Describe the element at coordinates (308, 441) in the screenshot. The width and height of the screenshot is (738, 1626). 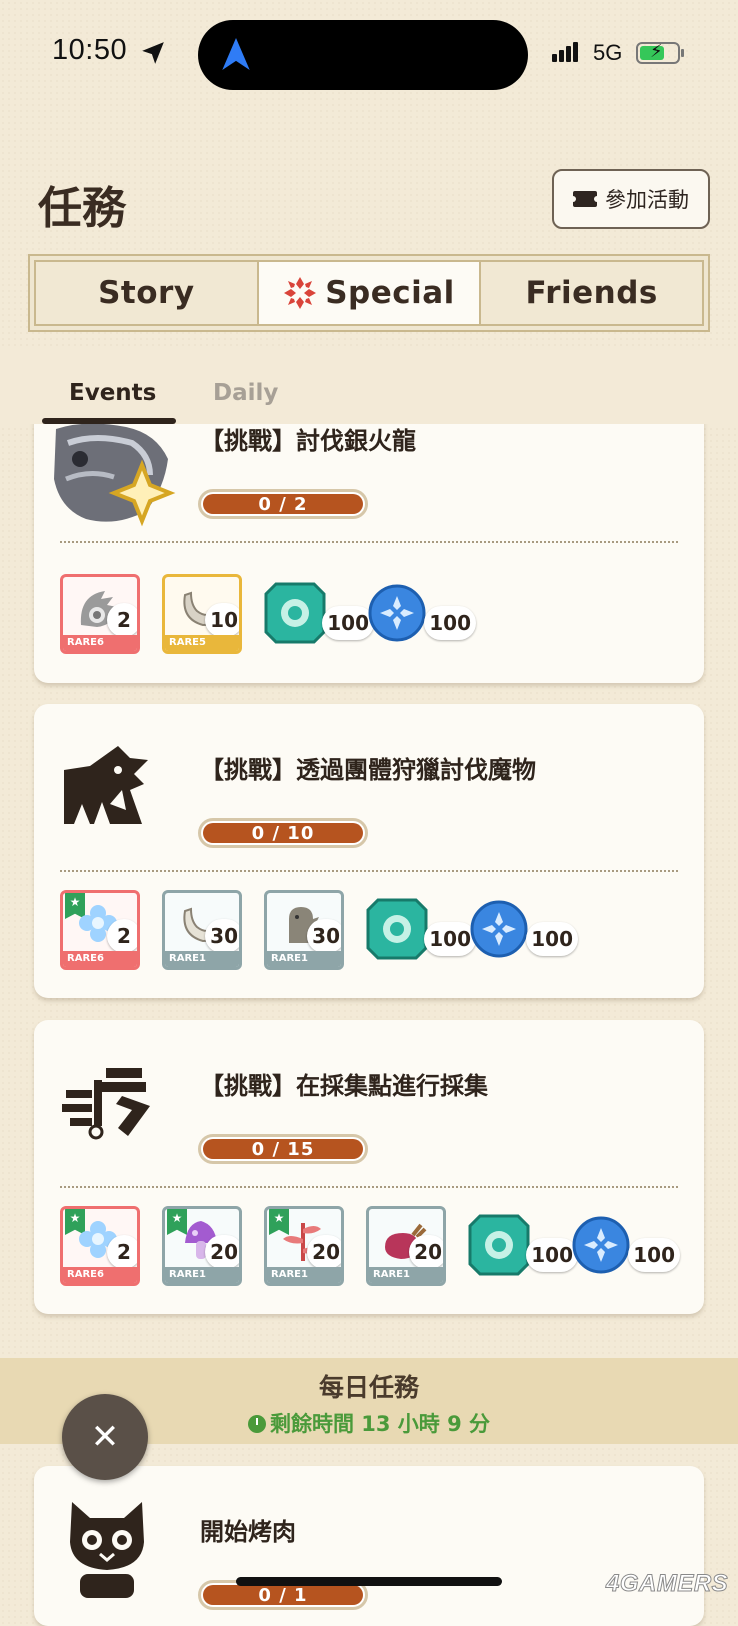
I see `quest-title: 【挑戰】討伐銀火龍` at that location.